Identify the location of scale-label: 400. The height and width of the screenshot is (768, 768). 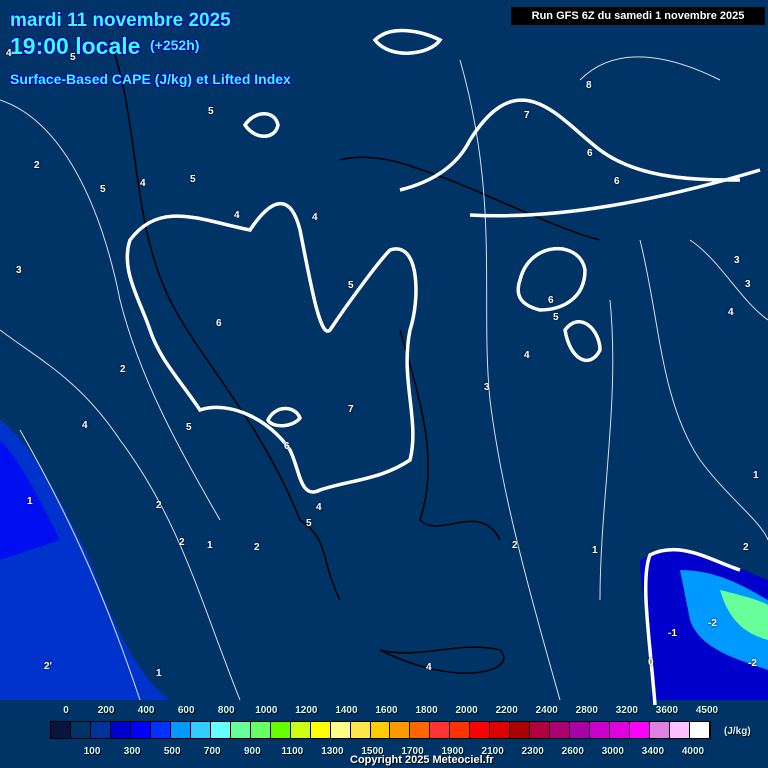
(146, 710).